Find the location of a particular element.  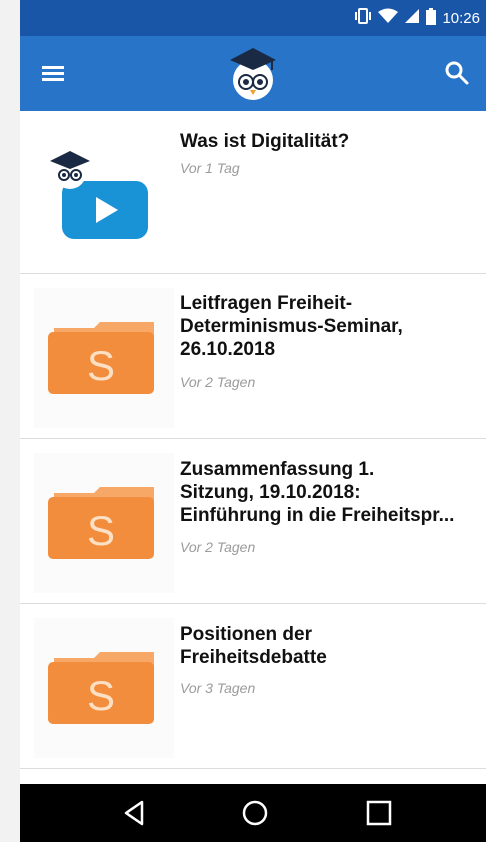

signal-icon is located at coordinates (412, 18).